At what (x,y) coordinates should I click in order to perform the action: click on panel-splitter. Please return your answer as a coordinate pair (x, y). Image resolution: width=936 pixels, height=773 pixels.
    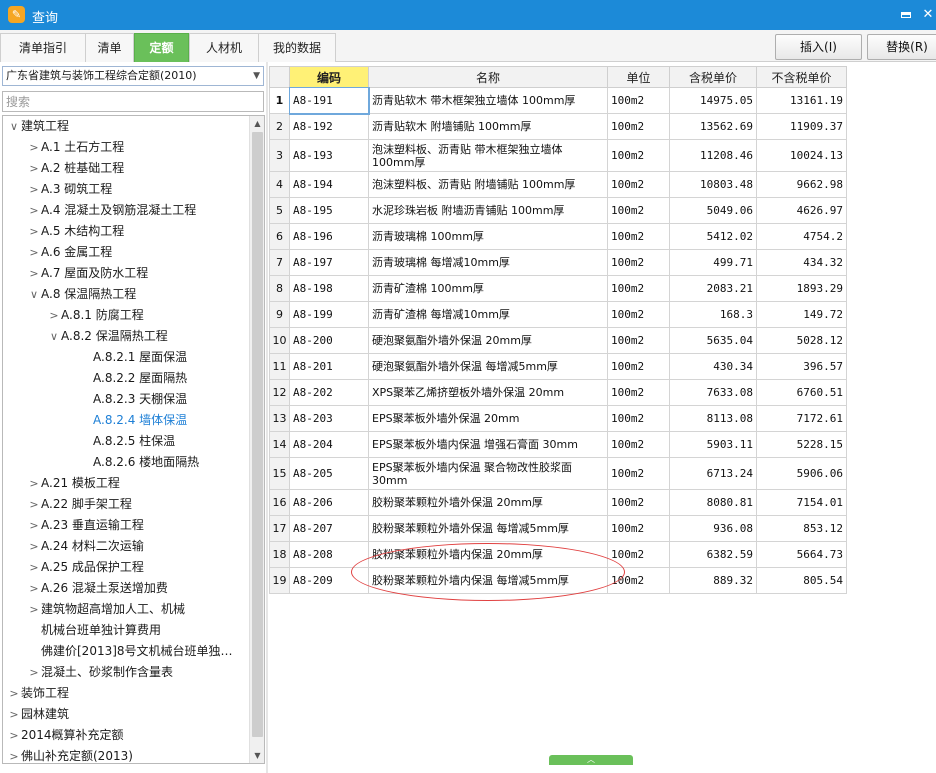
    Looking at the image, I should click on (267, 417).